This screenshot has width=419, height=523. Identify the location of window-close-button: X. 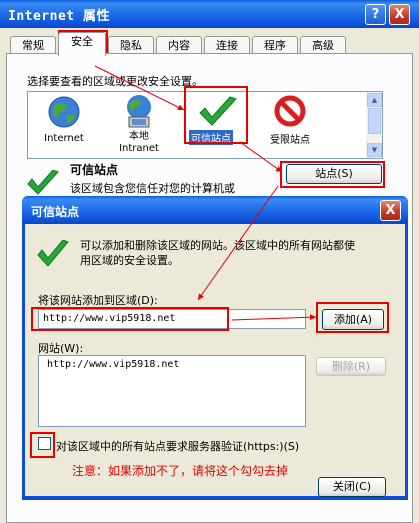
(399, 14).